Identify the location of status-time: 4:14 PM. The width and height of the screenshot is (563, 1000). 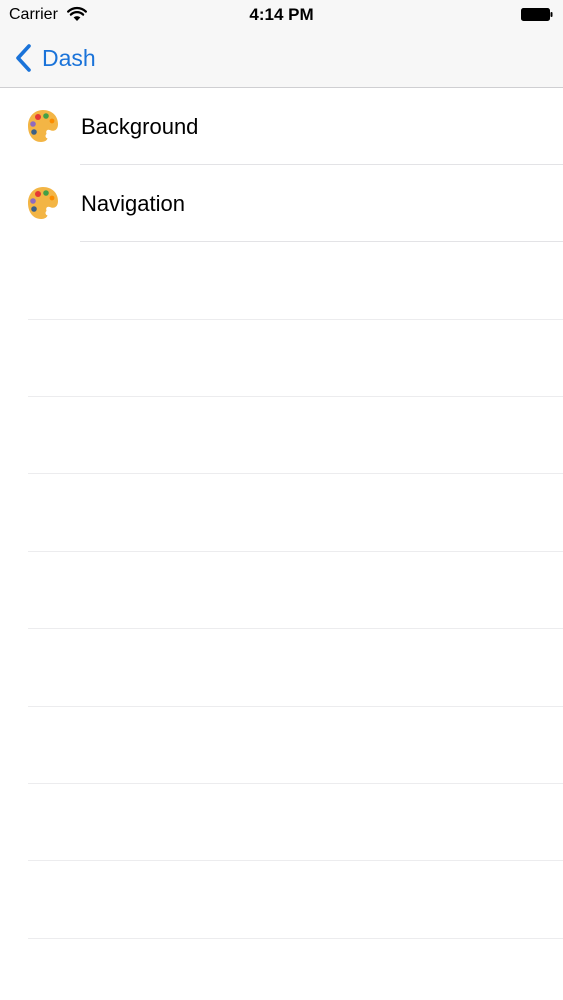
(281, 14).